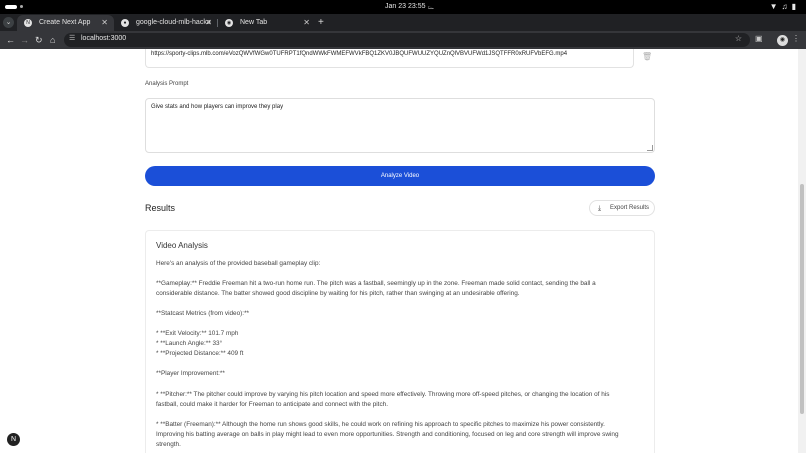  I want to click on nextjs-favicon-icon: N, so click(28, 23).